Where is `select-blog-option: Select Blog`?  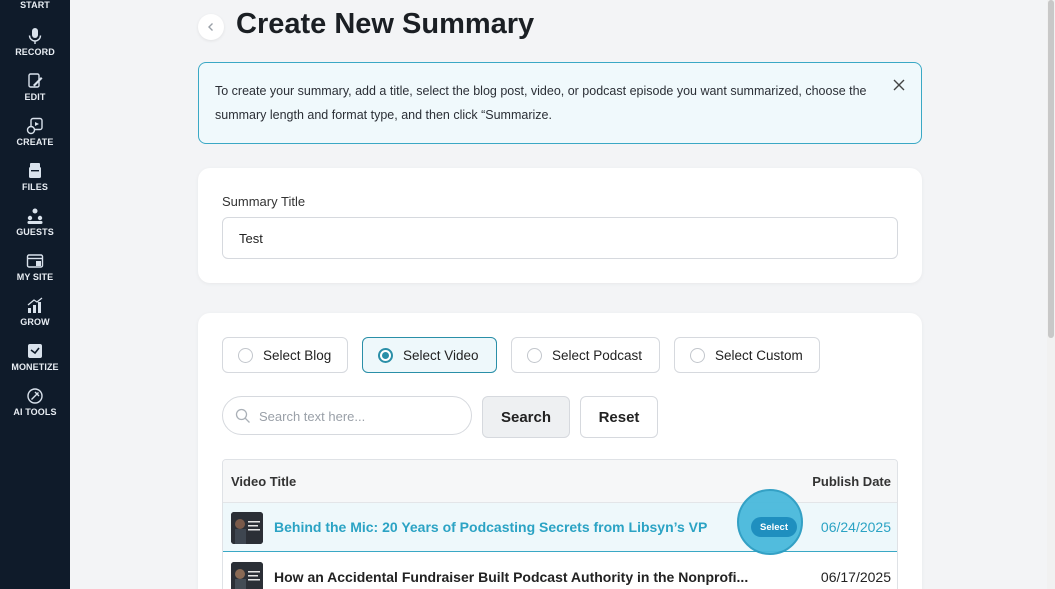 select-blog-option: Select Blog is located at coordinates (285, 355).